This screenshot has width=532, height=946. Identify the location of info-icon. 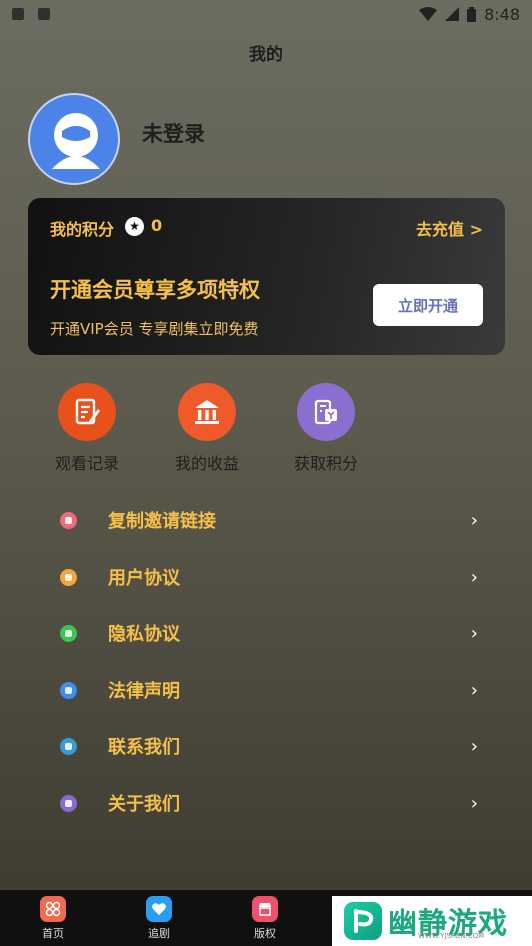
(68, 803).